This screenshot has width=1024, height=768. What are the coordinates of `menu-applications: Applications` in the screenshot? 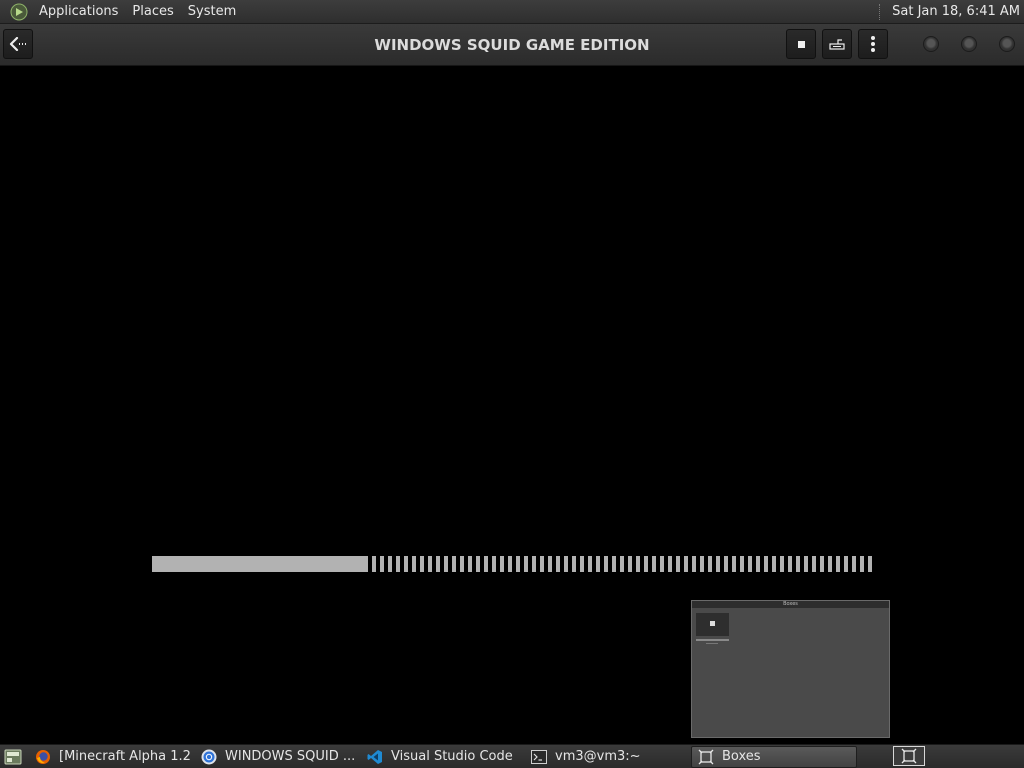 It's located at (78, 12).